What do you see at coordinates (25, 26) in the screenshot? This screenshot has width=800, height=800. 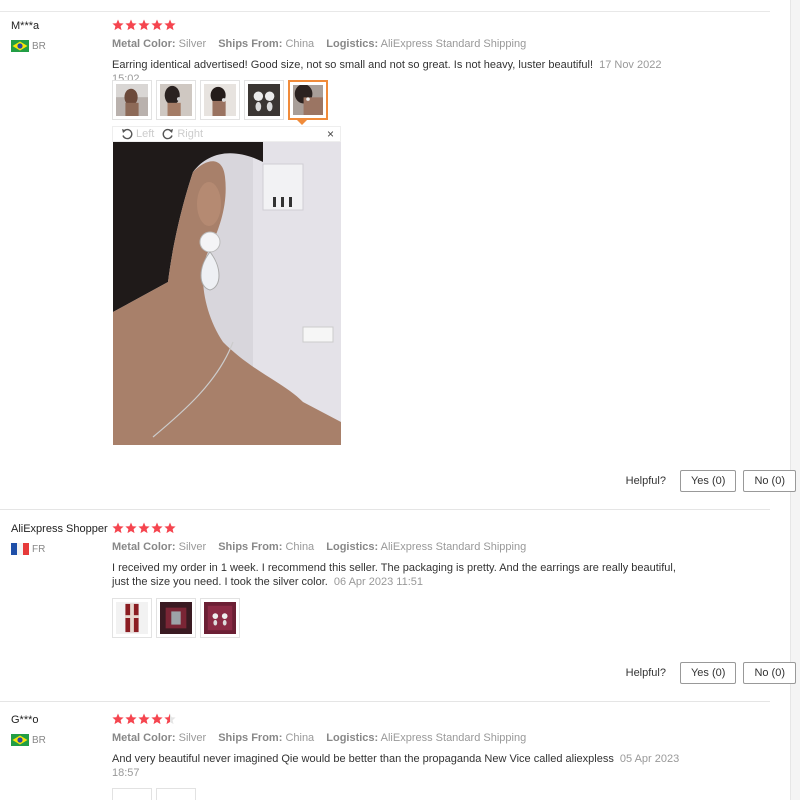 I see `reviewer-name: M***a` at bounding box center [25, 26].